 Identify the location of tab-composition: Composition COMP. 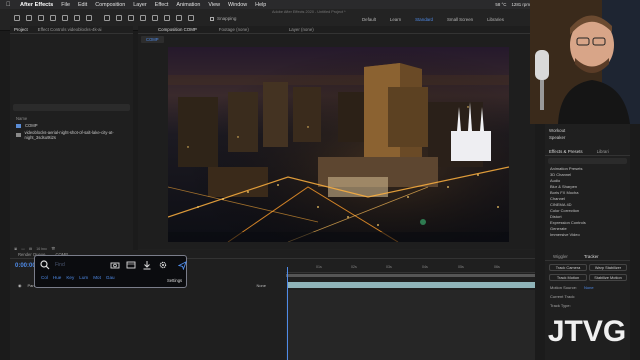
(177, 29).